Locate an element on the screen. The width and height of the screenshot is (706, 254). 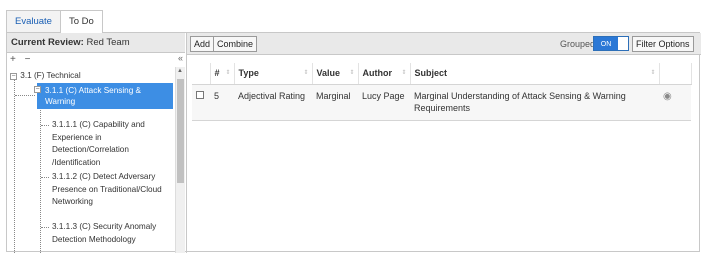
cell-author: Lucy Page is located at coordinates (384, 102).